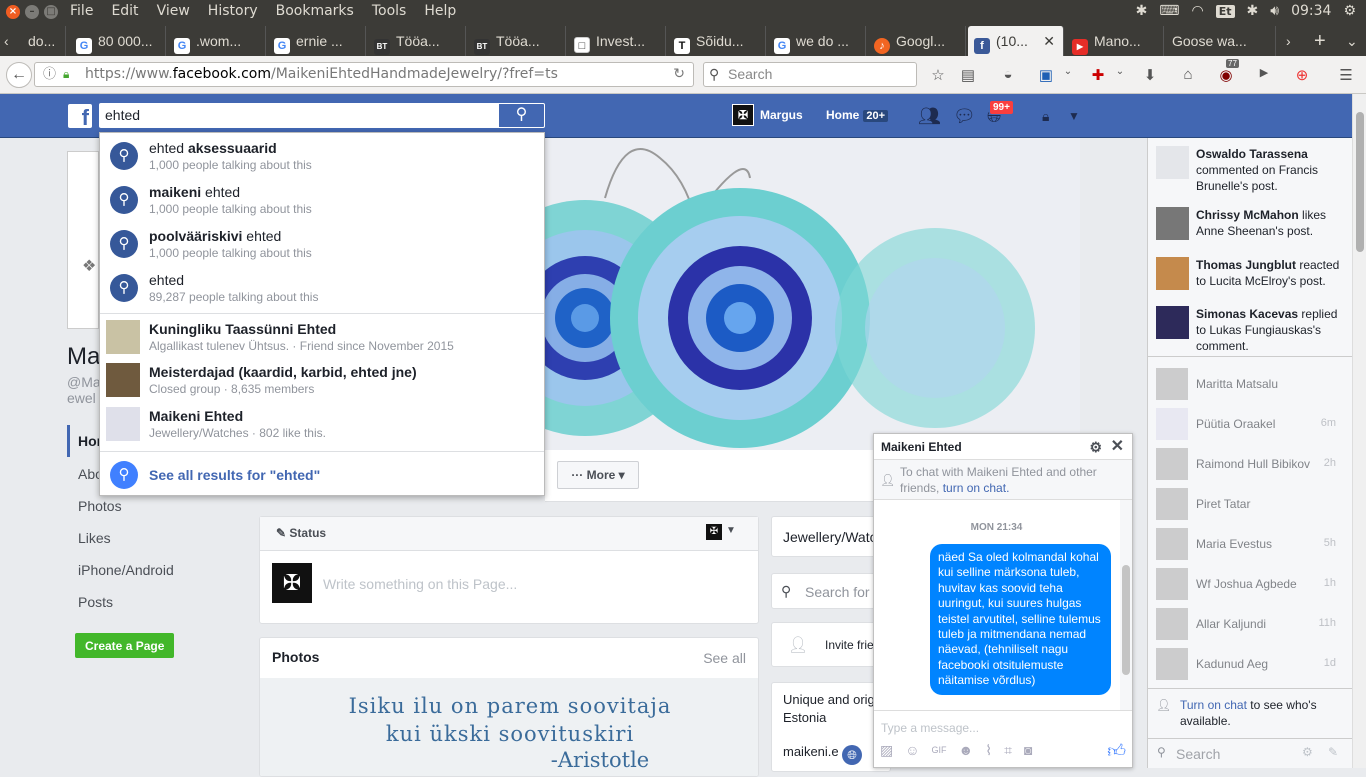 Image resolution: width=1366 pixels, height=777 pixels. What do you see at coordinates (857, 115) in the screenshot?
I see `home-link: Home 20+` at bounding box center [857, 115].